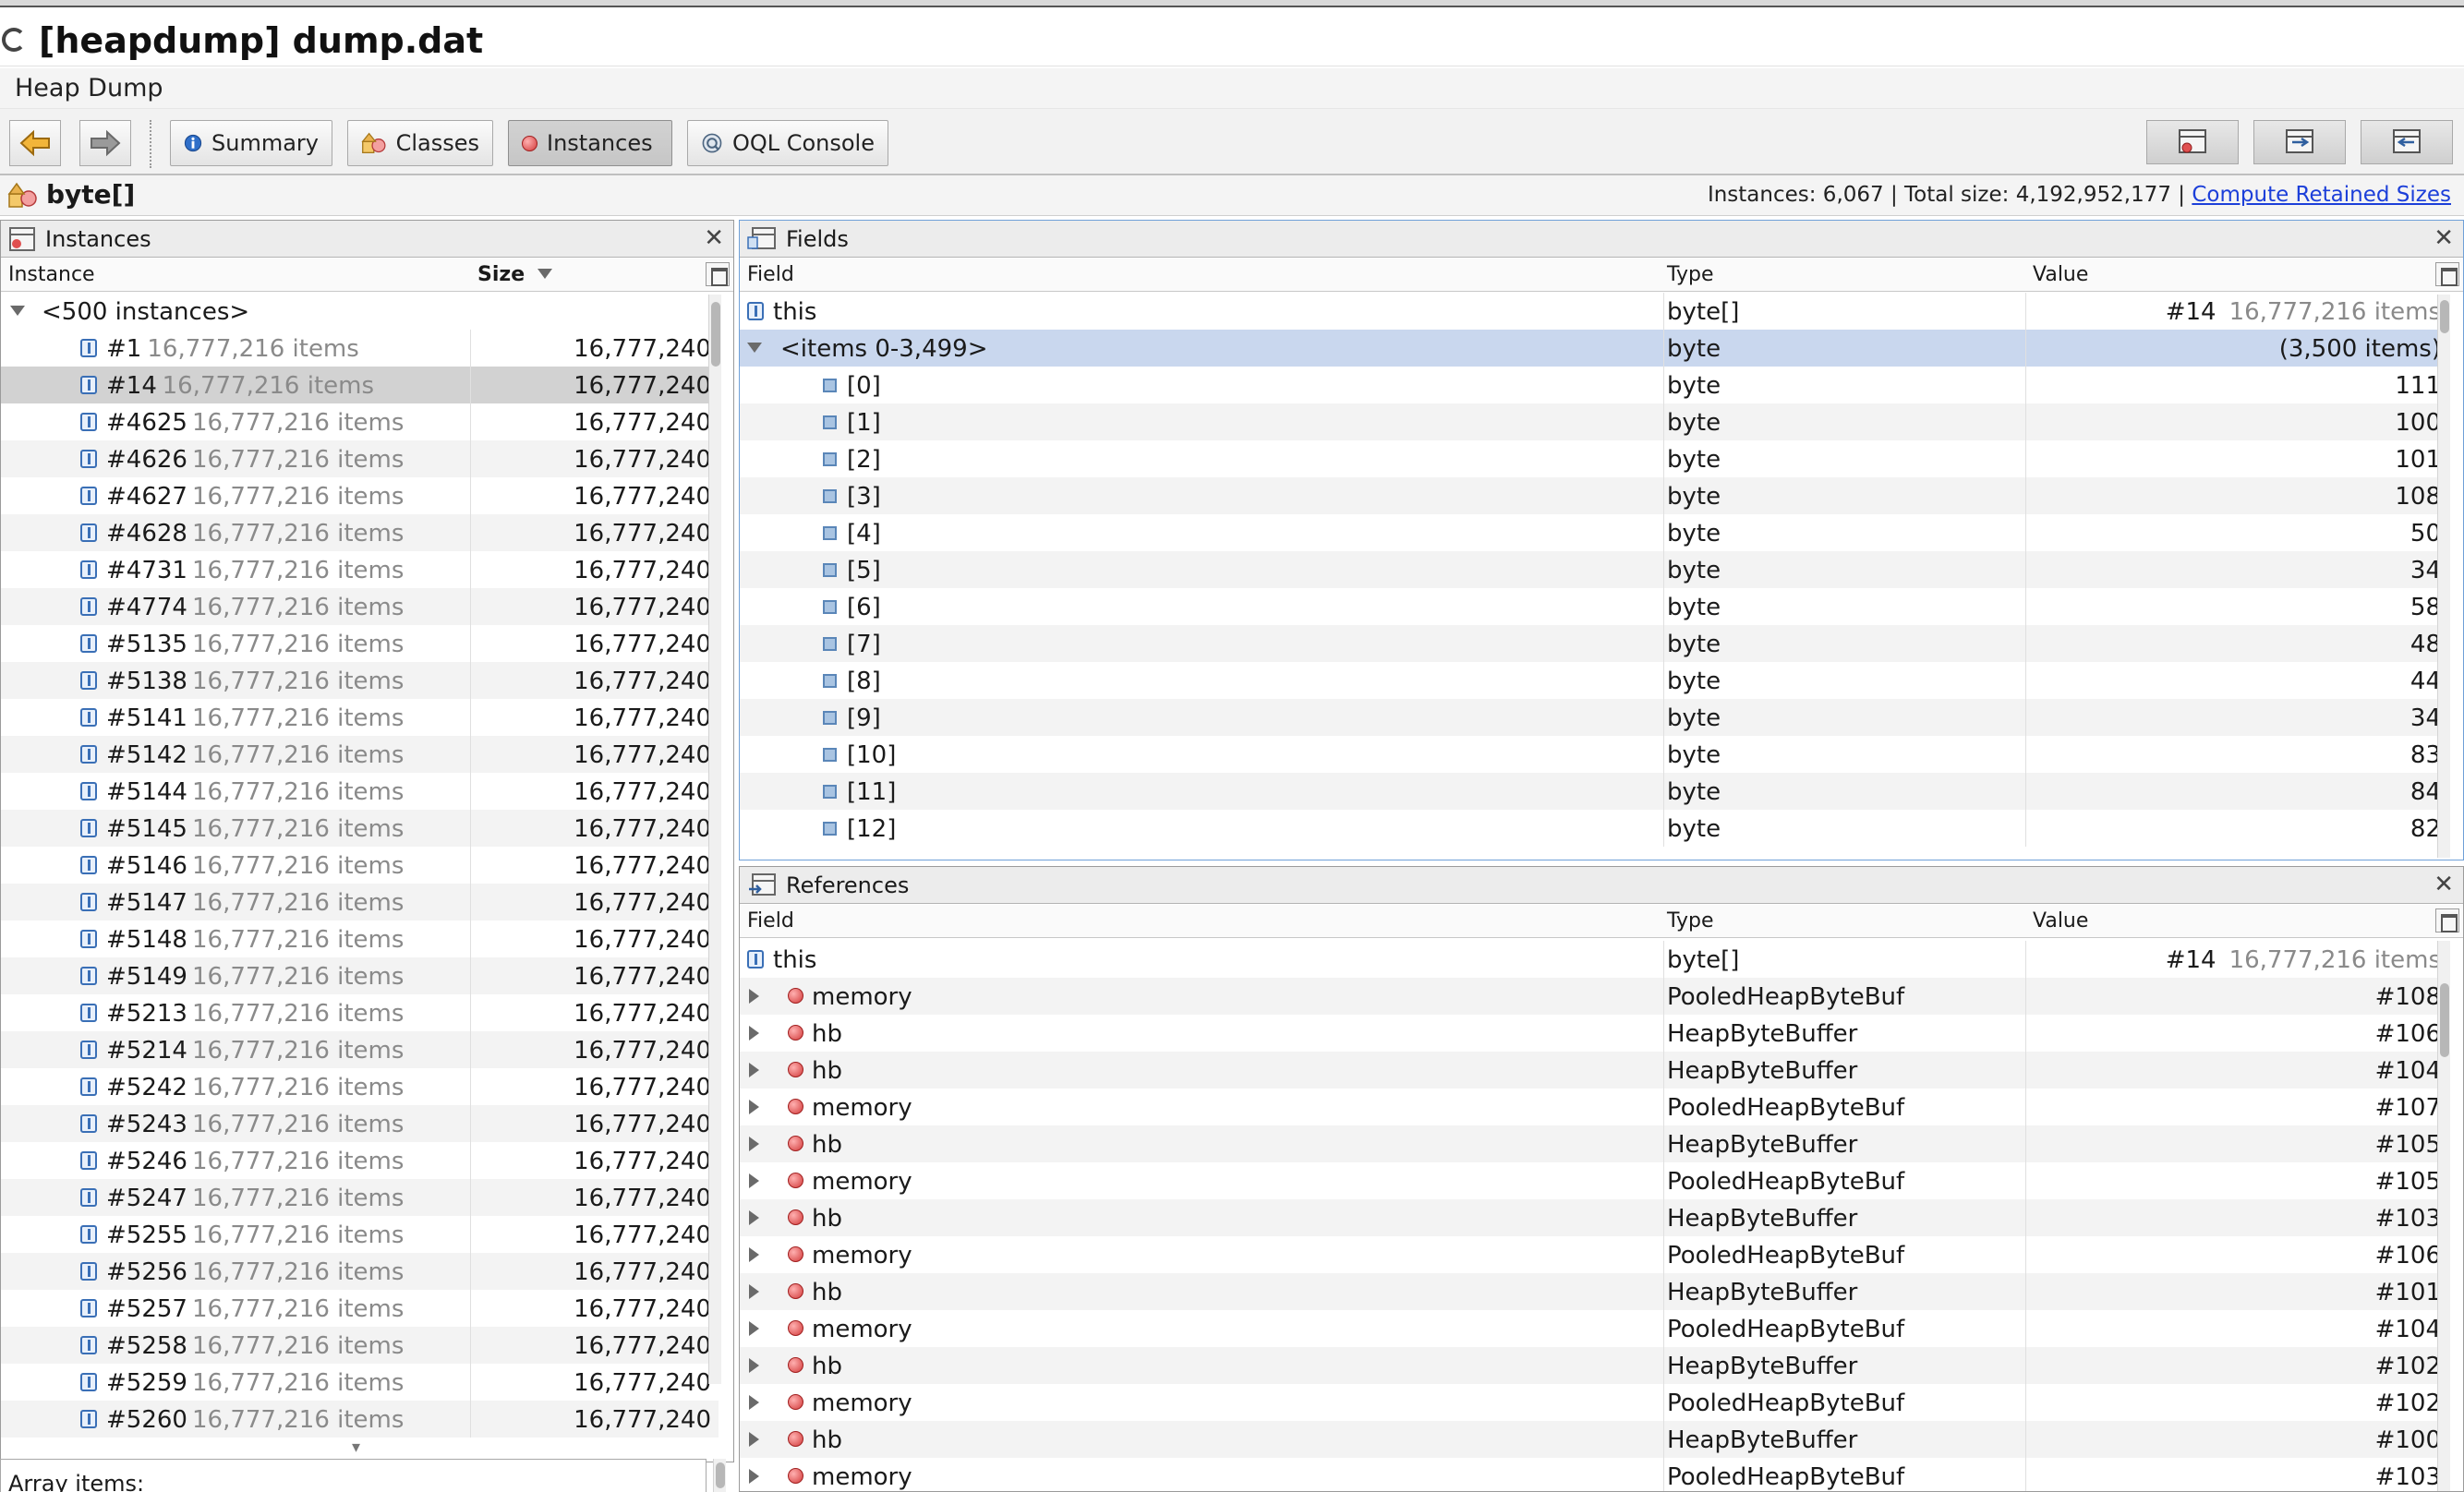 Image resolution: width=2464 pixels, height=1492 pixels. I want to click on field-row: [12] byte 82, so click(1593, 829).